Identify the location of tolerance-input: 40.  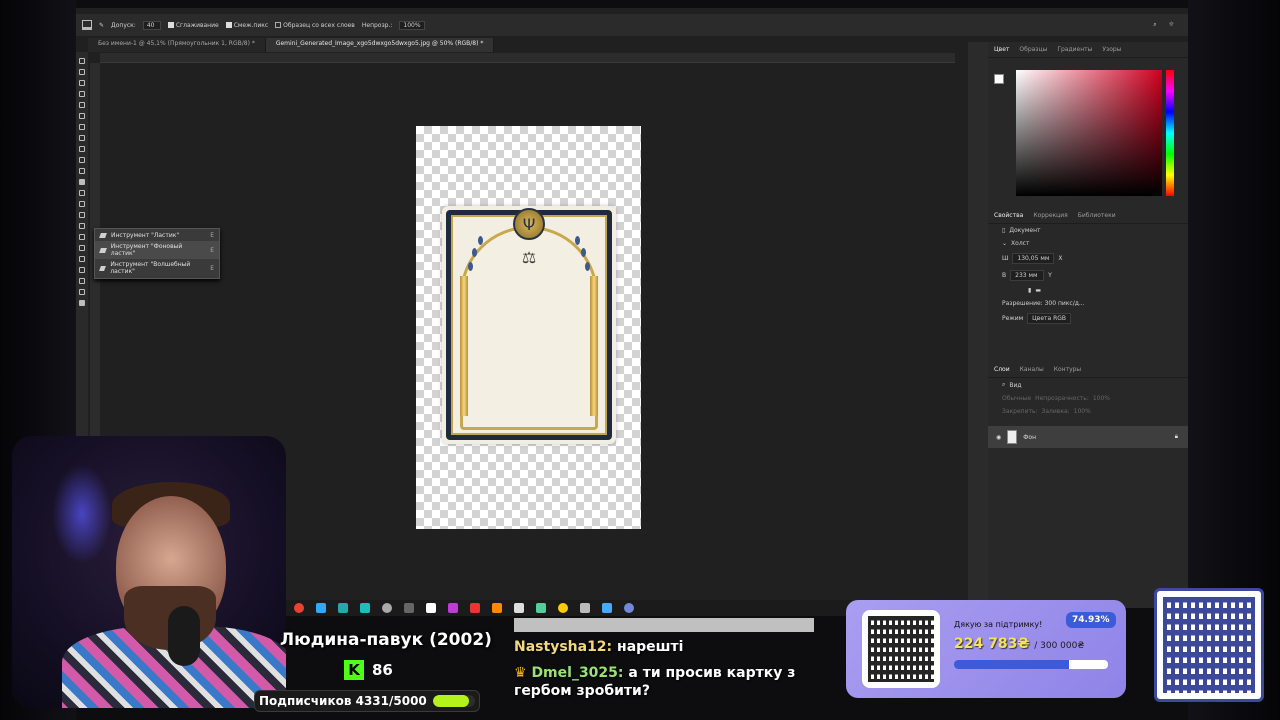
(151, 25).